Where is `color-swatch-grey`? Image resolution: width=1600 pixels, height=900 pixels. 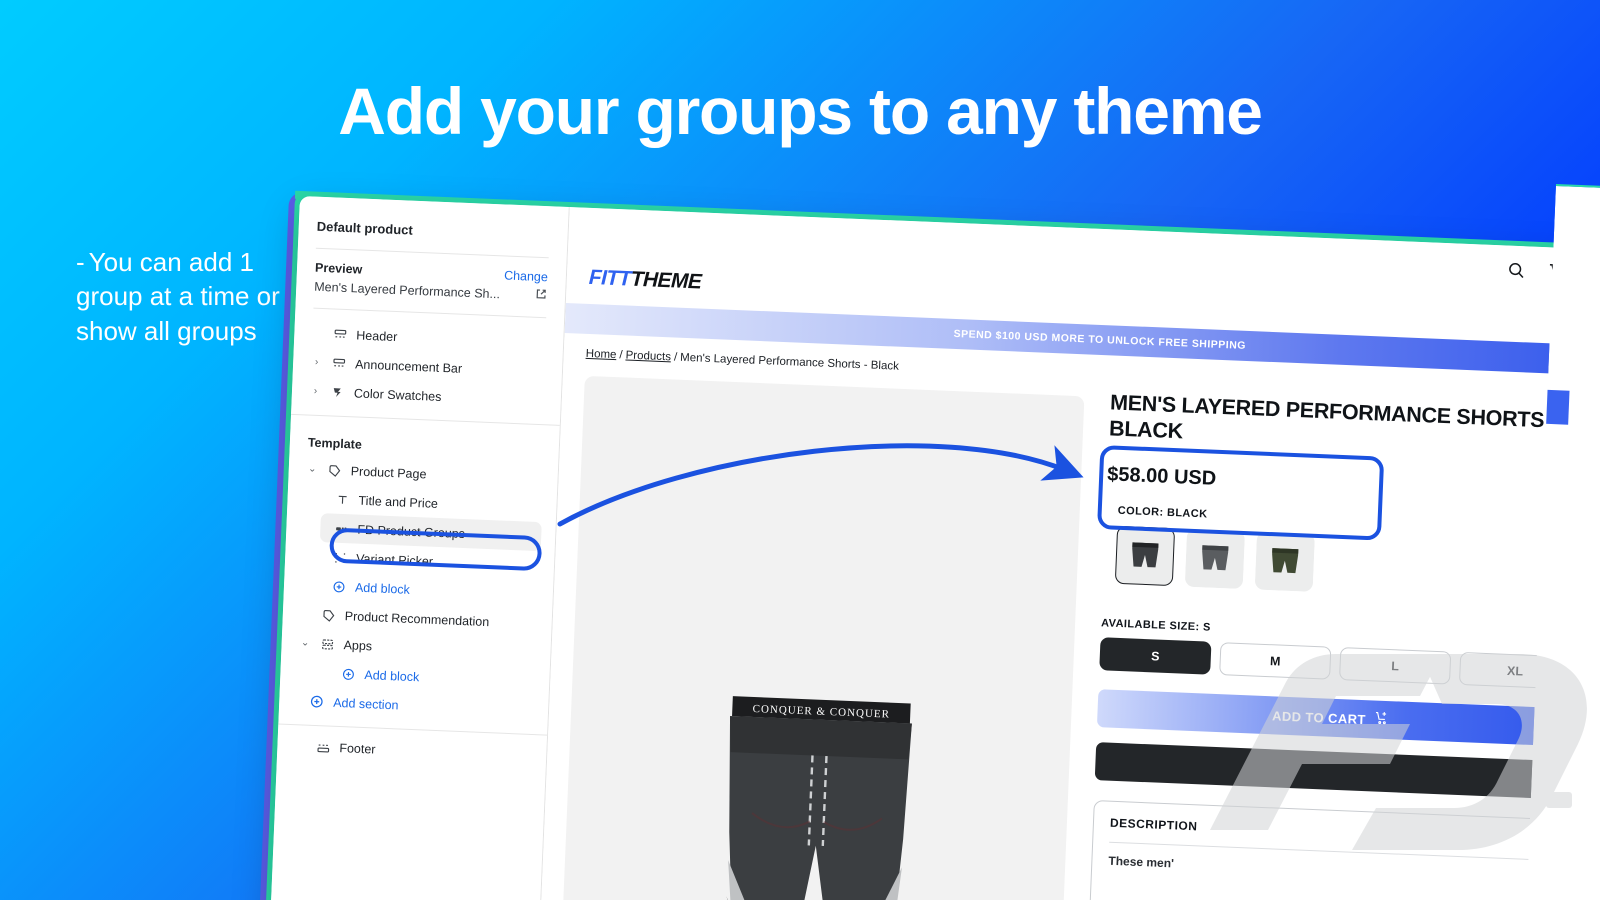
color-swatch-grey is located at coordinates (1215, 559).